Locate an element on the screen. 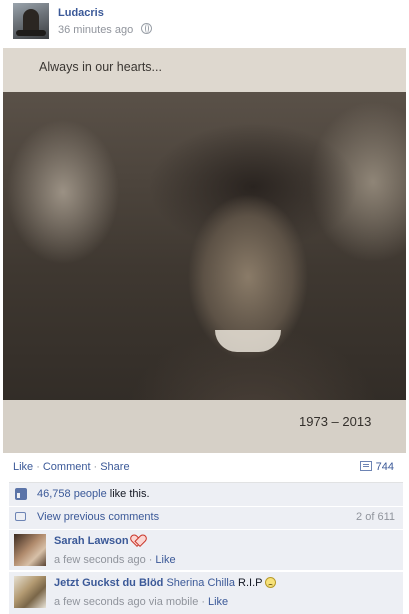 This screenshot has height=614, width=409. comment-text-row: Sarah Lawson is located at coordinates (99, 541).